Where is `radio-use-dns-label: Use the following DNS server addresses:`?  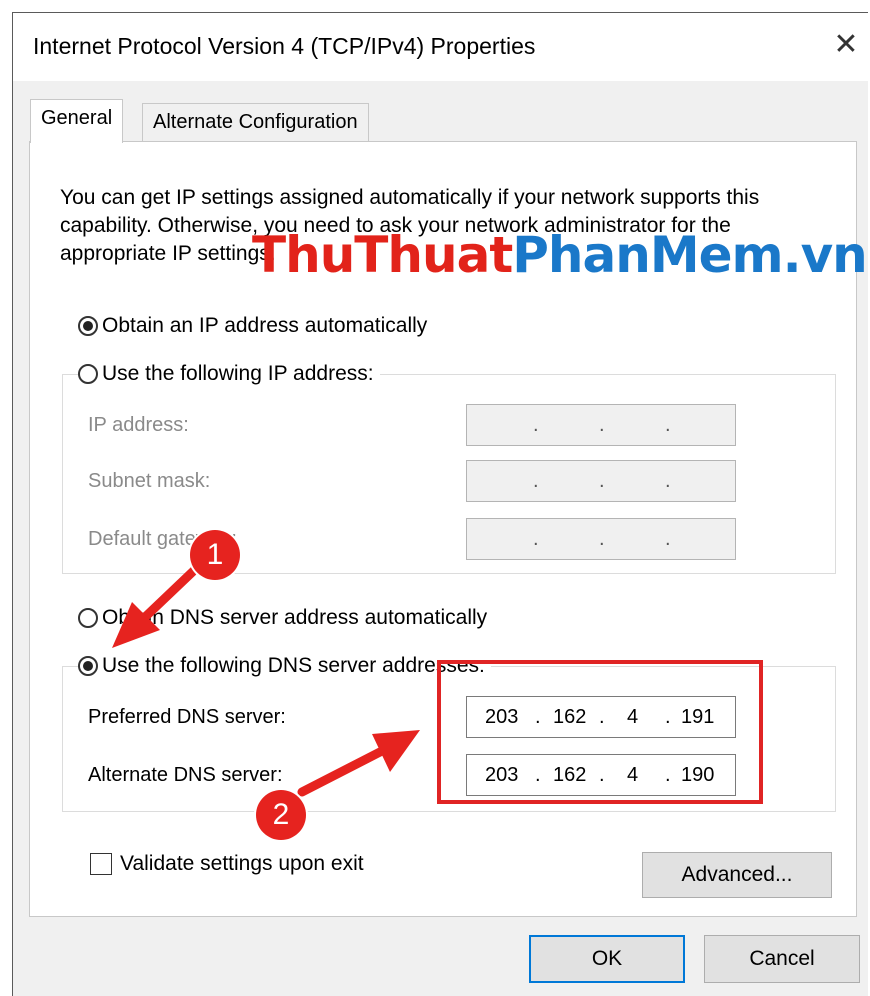
radio-use-dns-label: Use the following DNS server addresses: is located at coordinates (293, 665).